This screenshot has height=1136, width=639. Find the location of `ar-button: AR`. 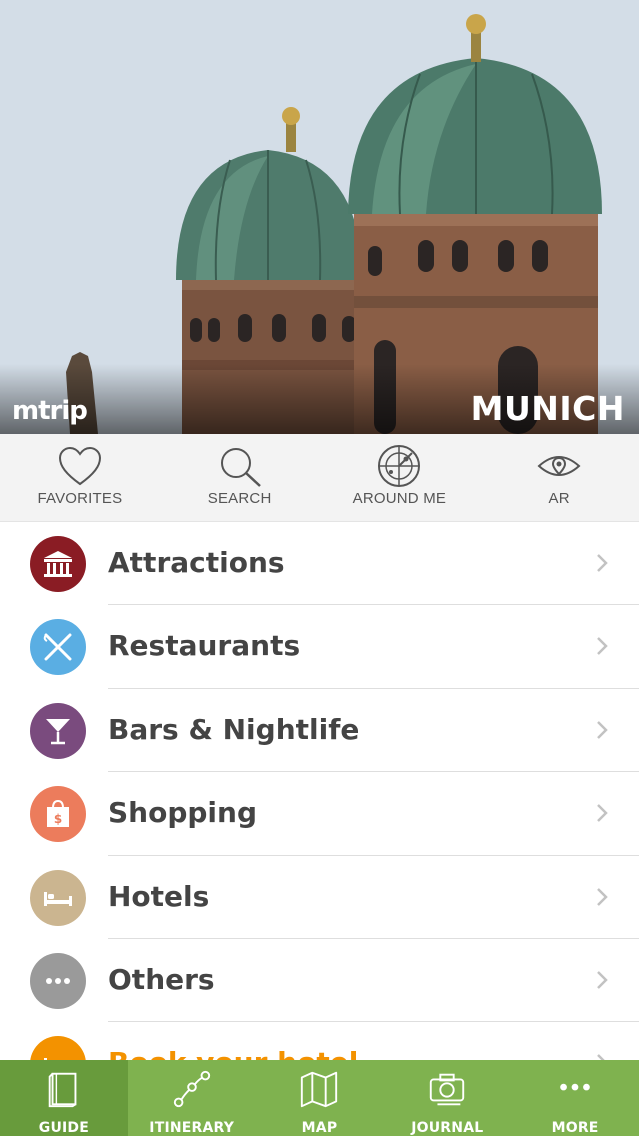

ar-button: AR is located at coordinates (559, 477).